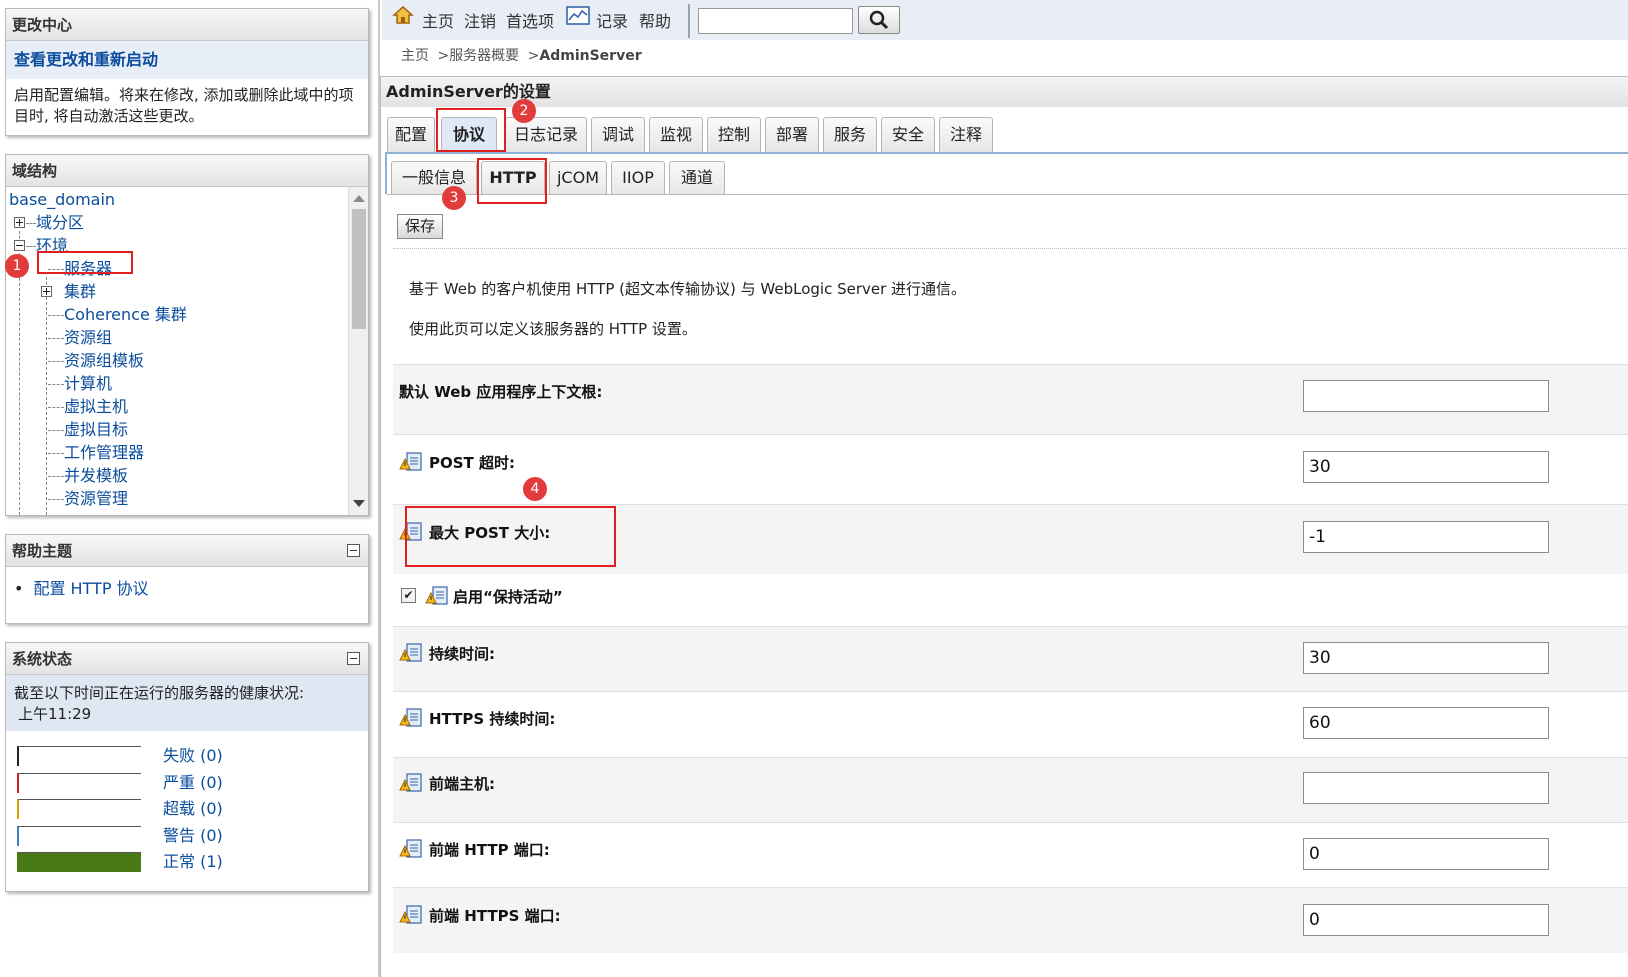  Describe the element at coordinates (1426, 723) in the screenshot. I see `input-https-duration` at that location.